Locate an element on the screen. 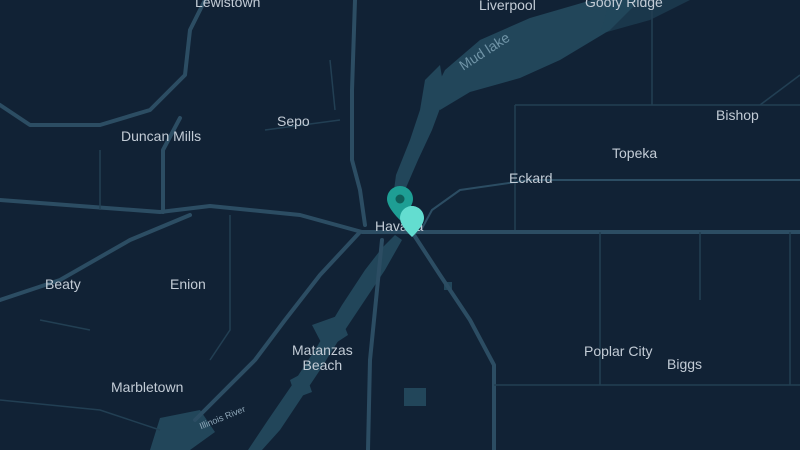 The height and width of the screenshot is (450, 800). place-label-matanzas-beach: Matanzas Beach is located at coordinates (322, 357).